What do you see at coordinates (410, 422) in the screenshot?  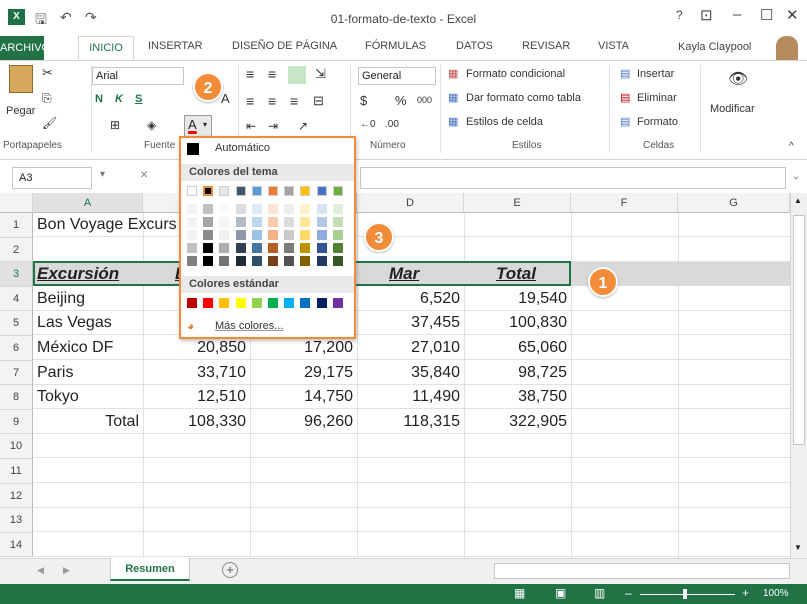 I see `cell: 118,315` at bounding box center [410, 422].